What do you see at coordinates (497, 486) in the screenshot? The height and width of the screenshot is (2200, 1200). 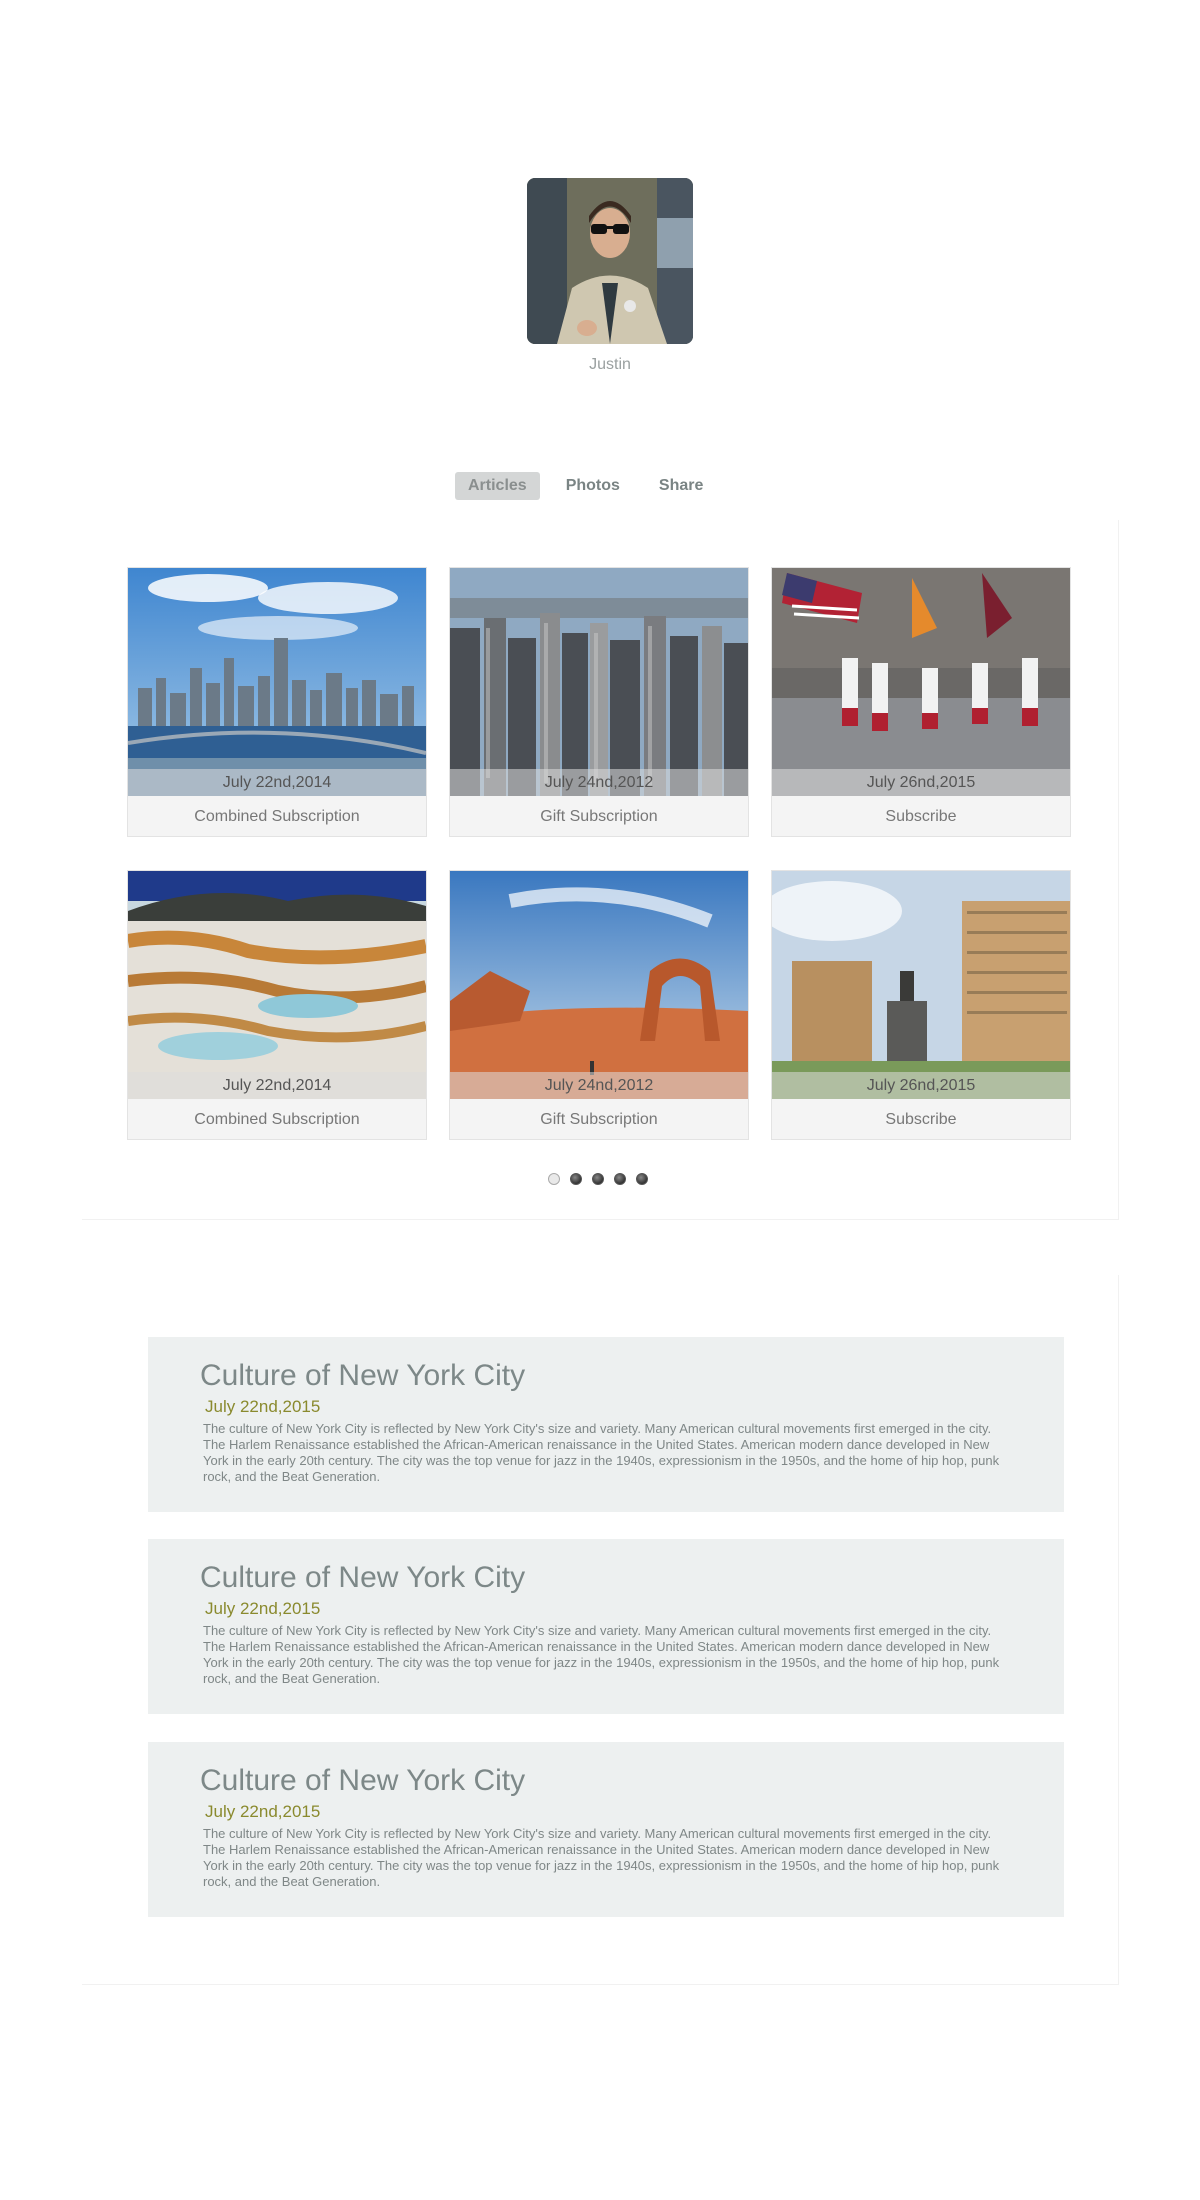 I see `tab-articles: Articles` at bounding box center [497, 486].